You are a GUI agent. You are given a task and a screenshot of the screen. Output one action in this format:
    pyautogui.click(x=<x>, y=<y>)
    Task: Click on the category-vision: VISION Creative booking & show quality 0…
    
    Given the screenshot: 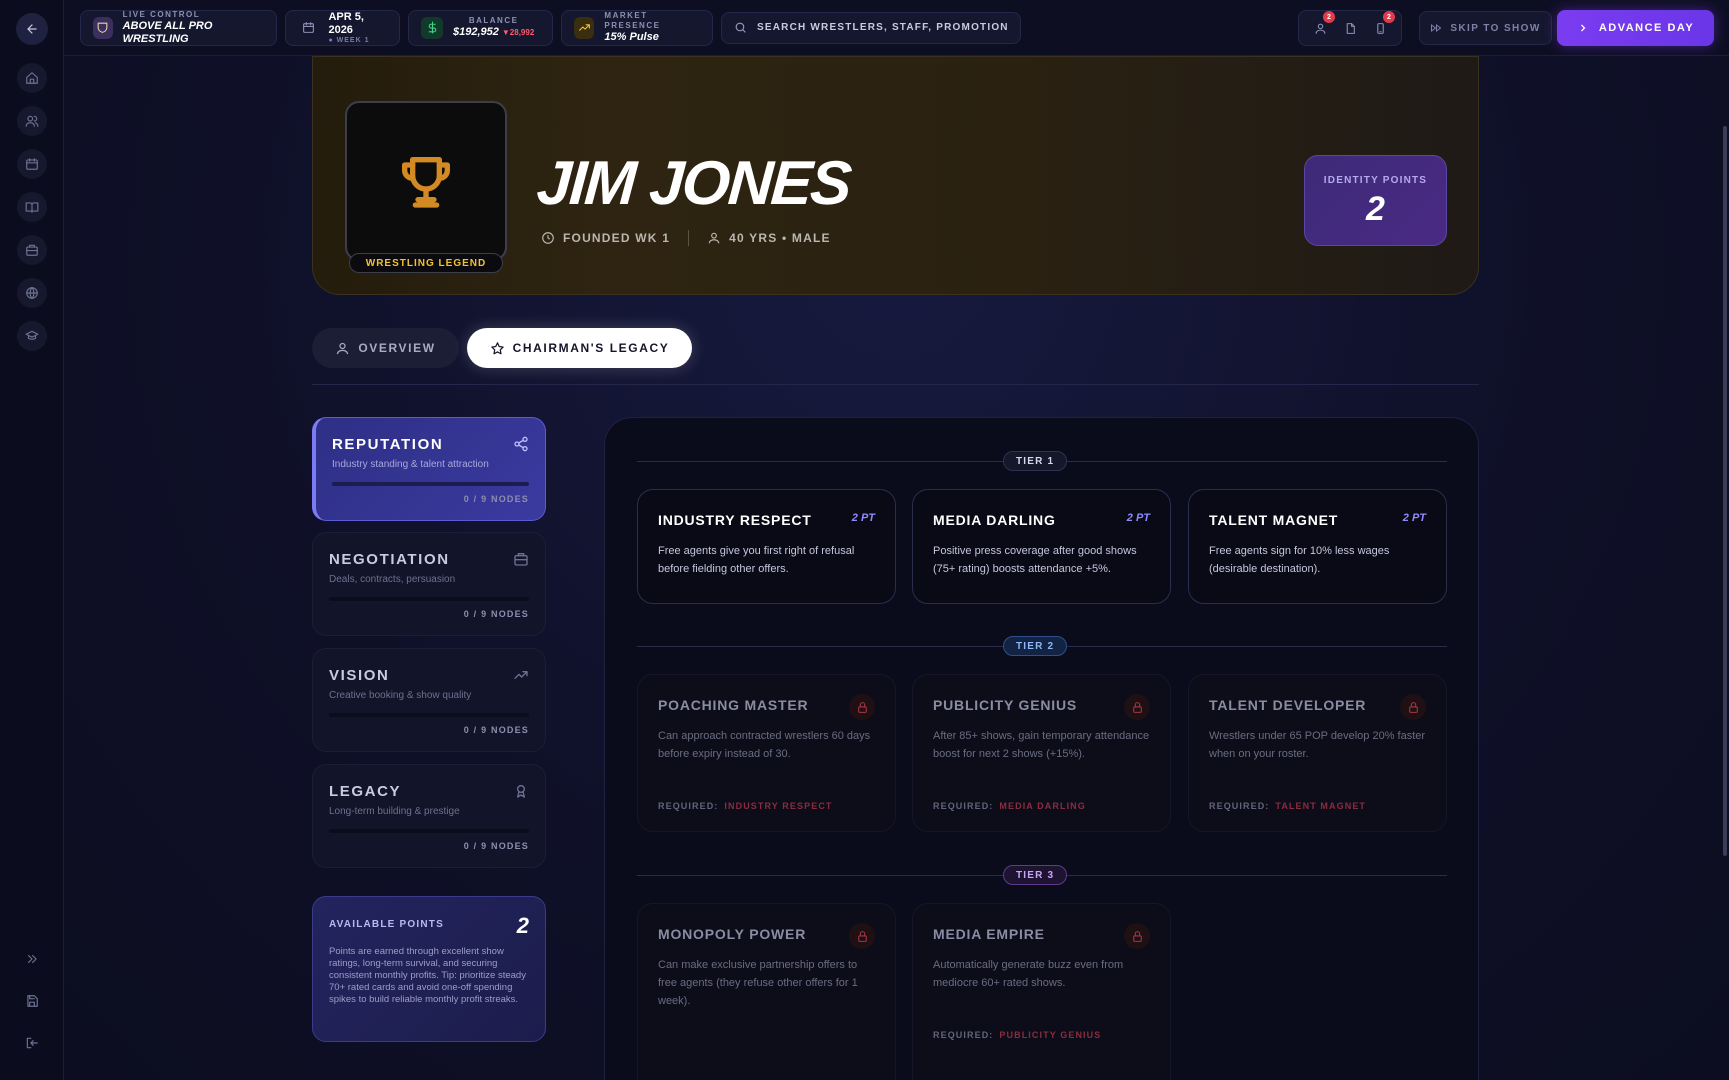 What is the action you would take?
    pyautogui.click(x=429, y=700)
    